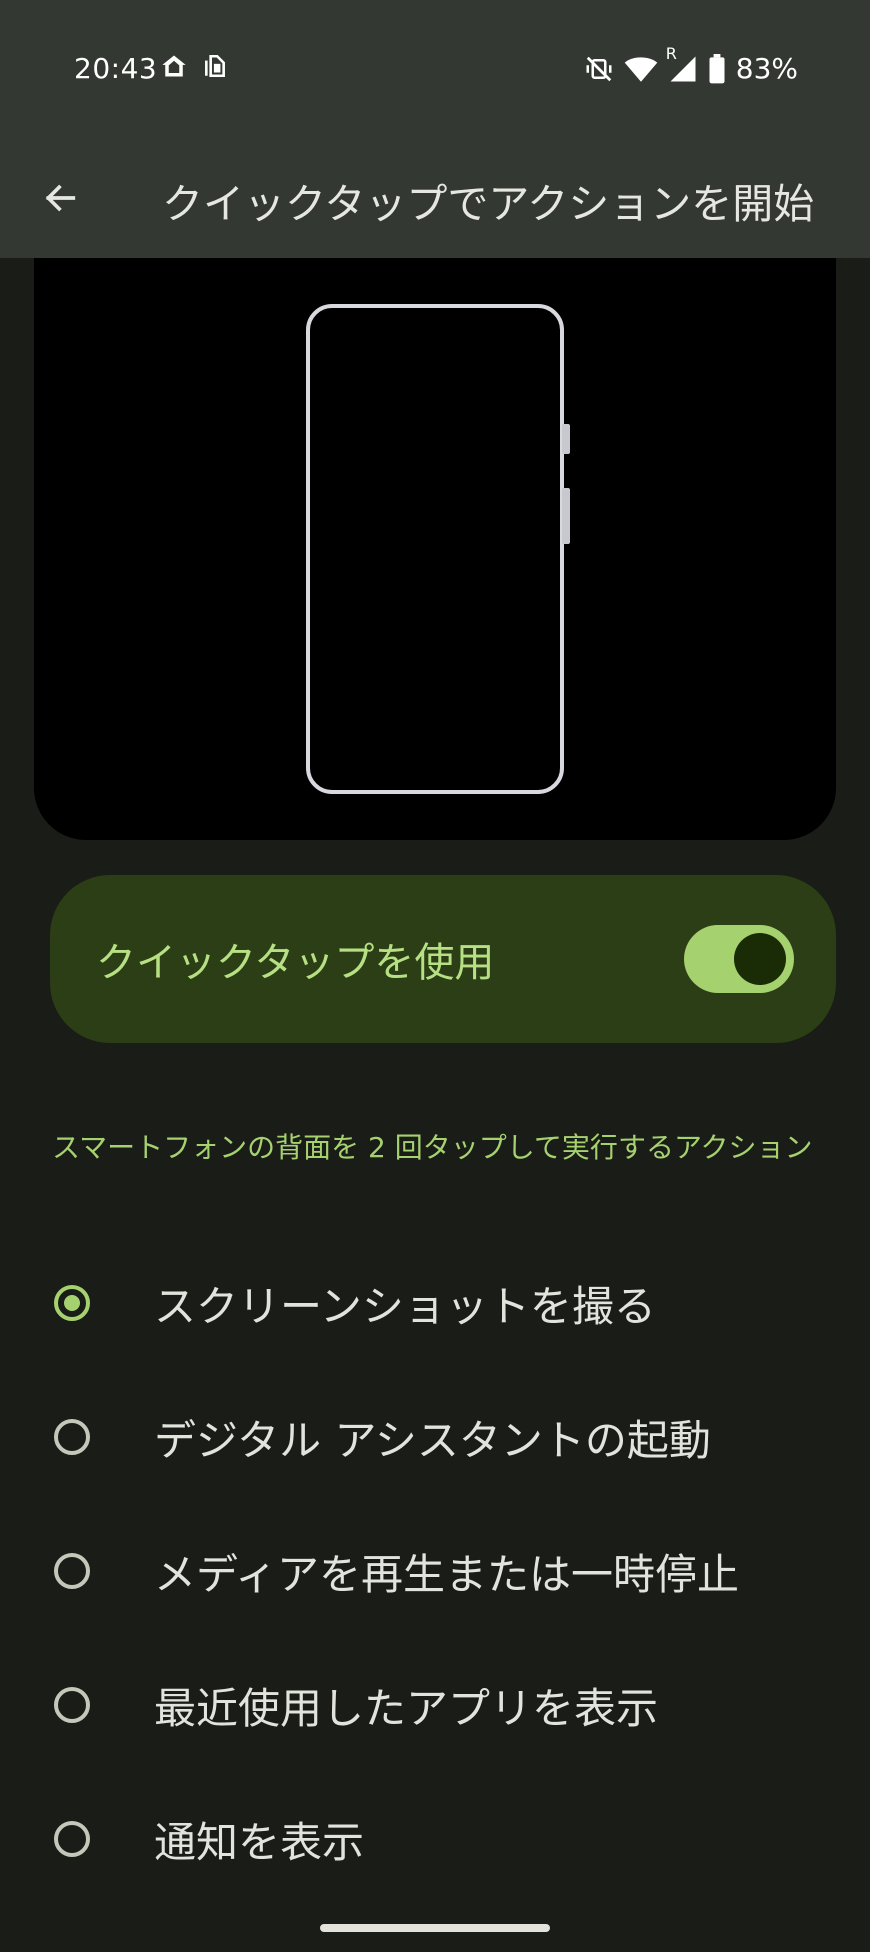 The height and width of the screenshot is (1952, 870). I want to click on battery-percent: 83%, so click(766, 68).